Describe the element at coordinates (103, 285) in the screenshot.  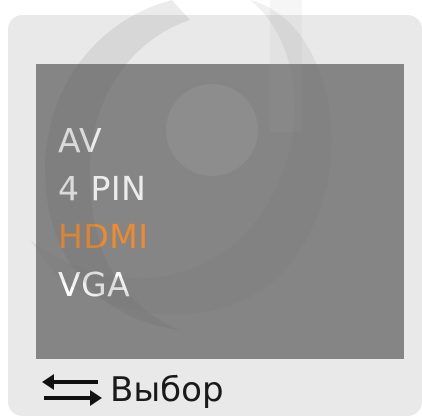
I see `menu-item-vga: VGA` at that location.